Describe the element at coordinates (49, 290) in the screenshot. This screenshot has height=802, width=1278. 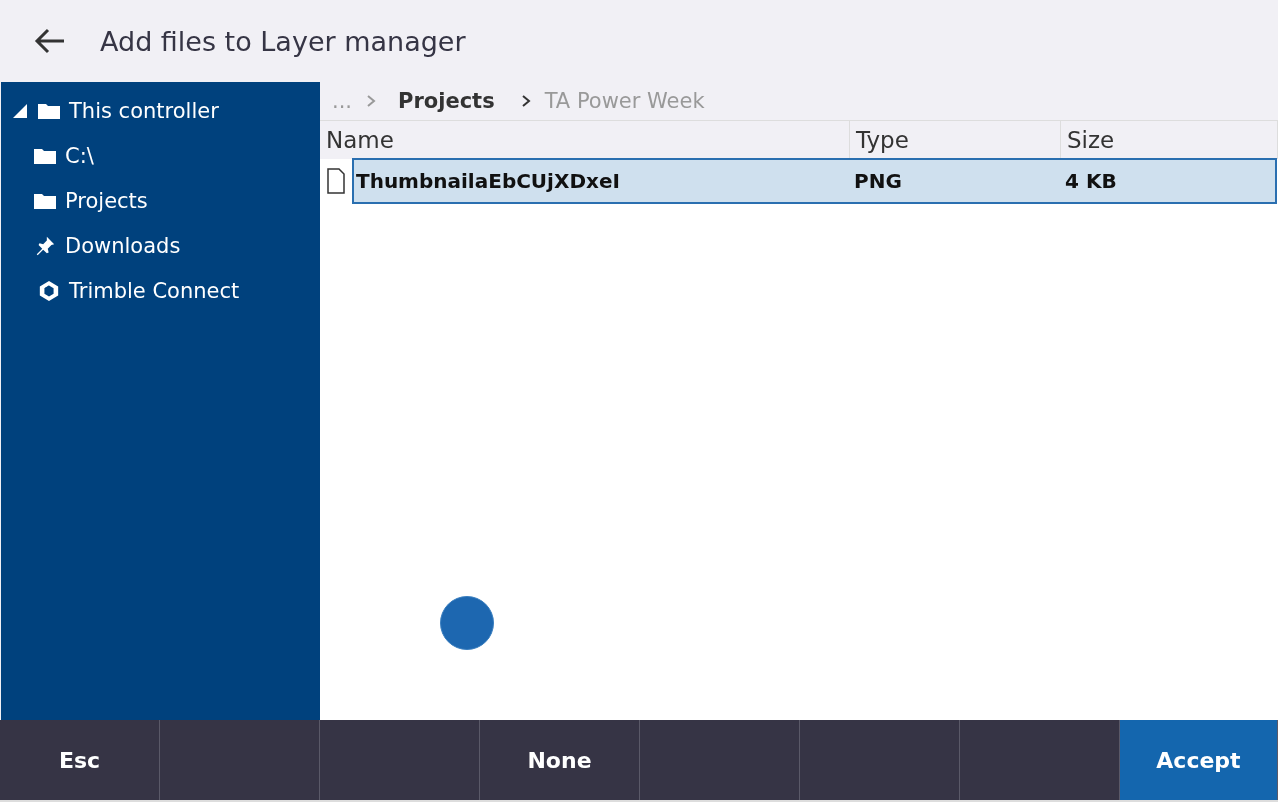
I see `hexagon-icon` at that location.